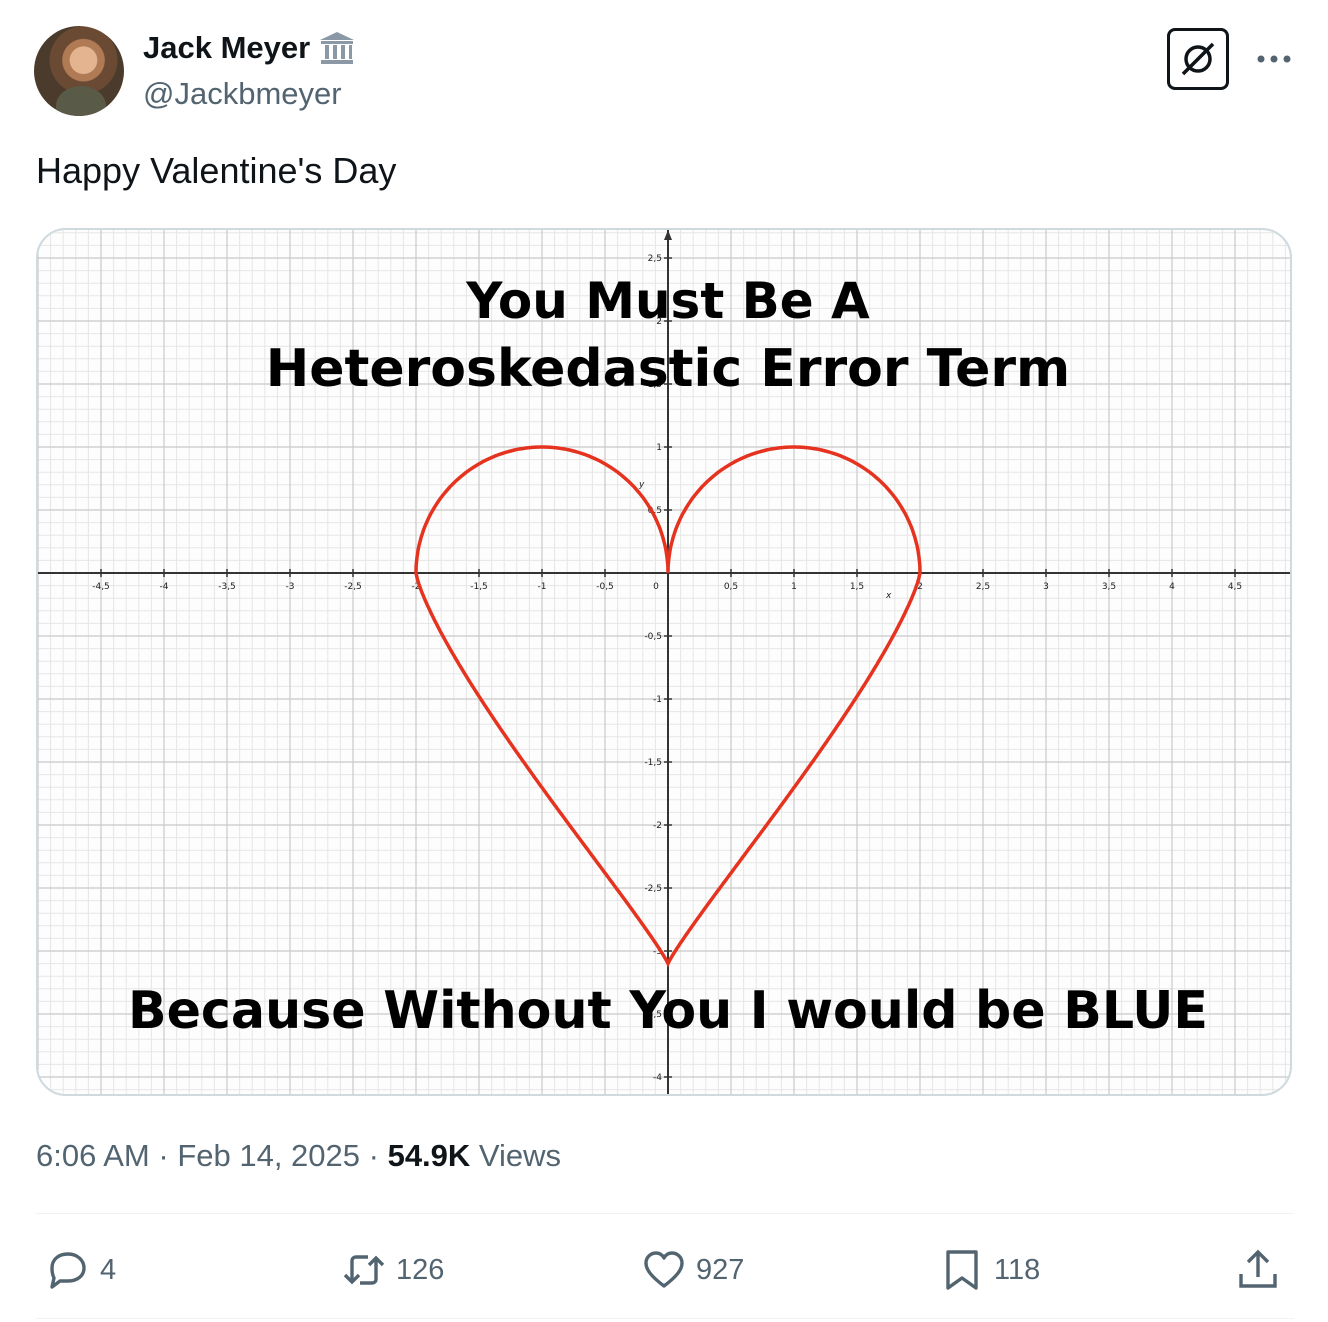  Describe the element at coordinates (653, 889) in the screenshot. I see `y-tick-label: -2,5` at that location.